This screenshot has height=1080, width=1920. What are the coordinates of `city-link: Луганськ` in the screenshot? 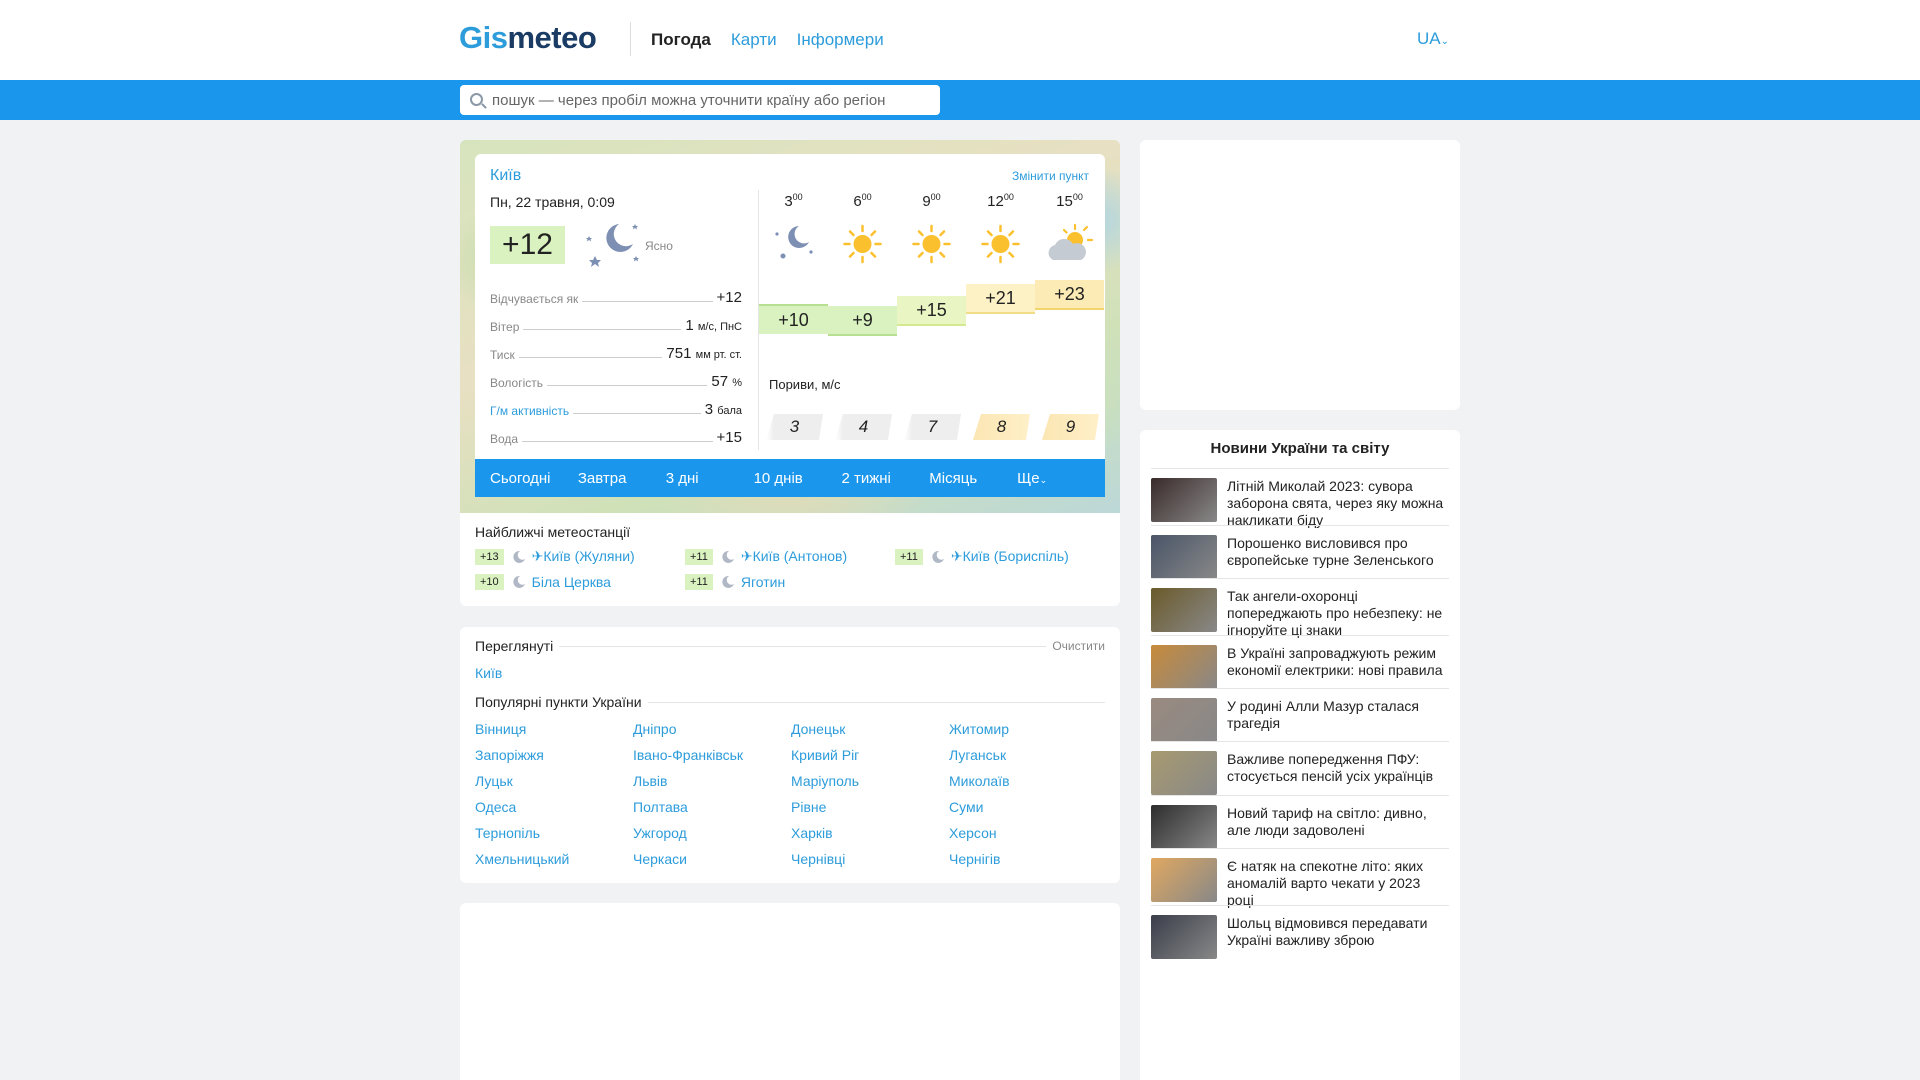 It's located at (1028, 755).